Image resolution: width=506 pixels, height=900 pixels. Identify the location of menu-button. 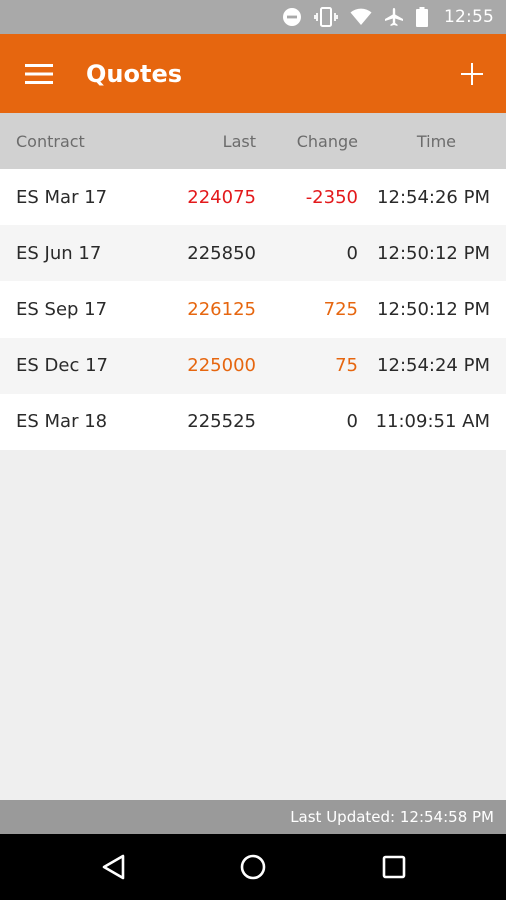
(39, 73).